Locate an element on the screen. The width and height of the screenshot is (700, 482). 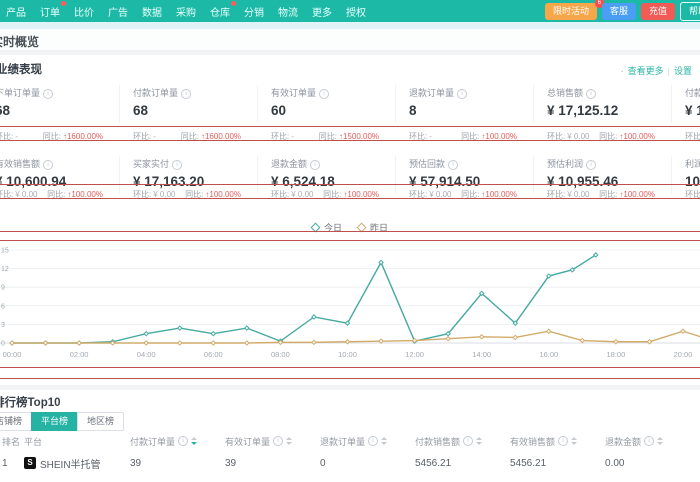
rank-cell: 1 is located at coordinates (5, 463).